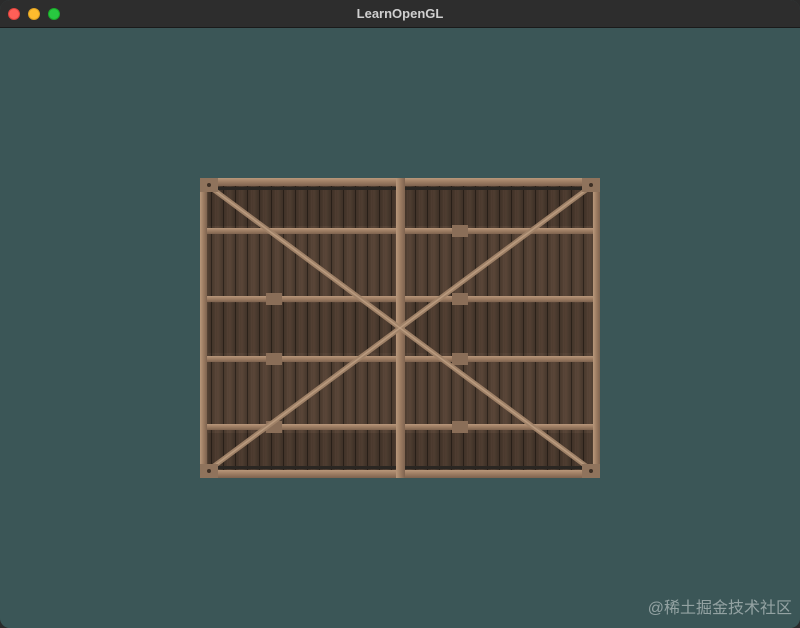 This screenshot has width=800, height=628. I want to click on window-title: LearnOpenGL, so click(400, 13).